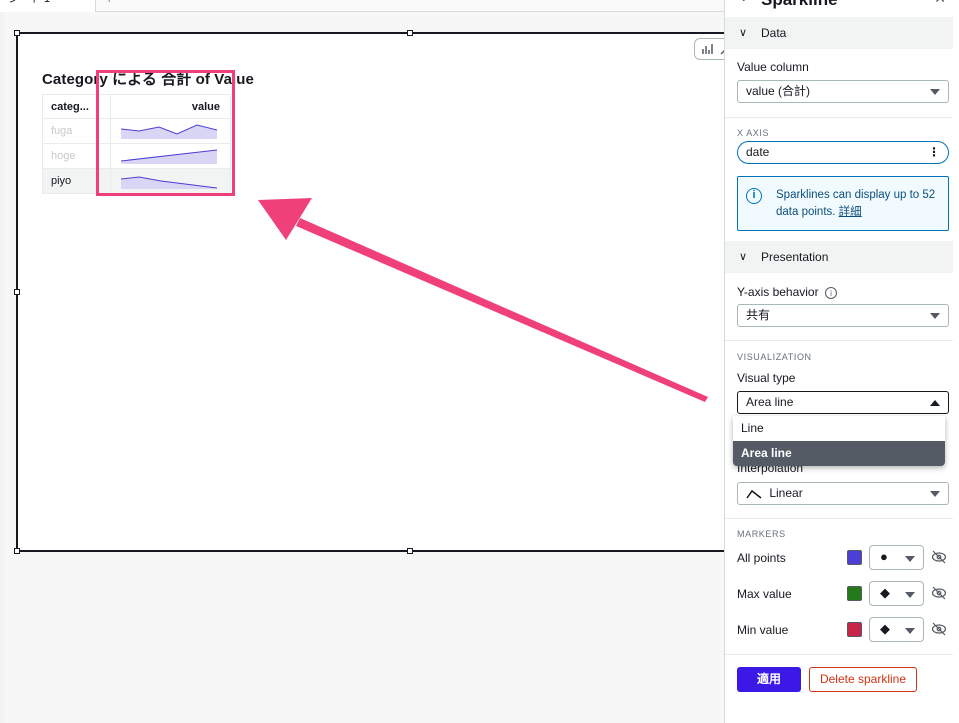 The height and width of the screenshot is (723, 959). I want to click on option-line: Line, so click(839, 428).